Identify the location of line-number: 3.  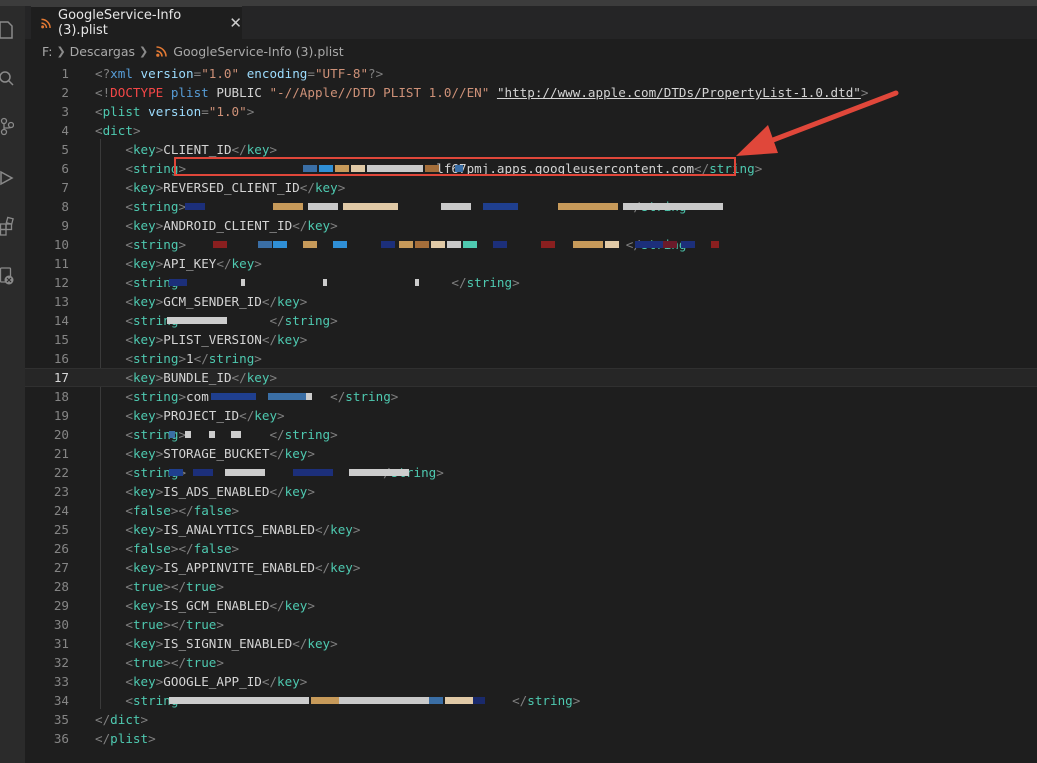
(65, 111).